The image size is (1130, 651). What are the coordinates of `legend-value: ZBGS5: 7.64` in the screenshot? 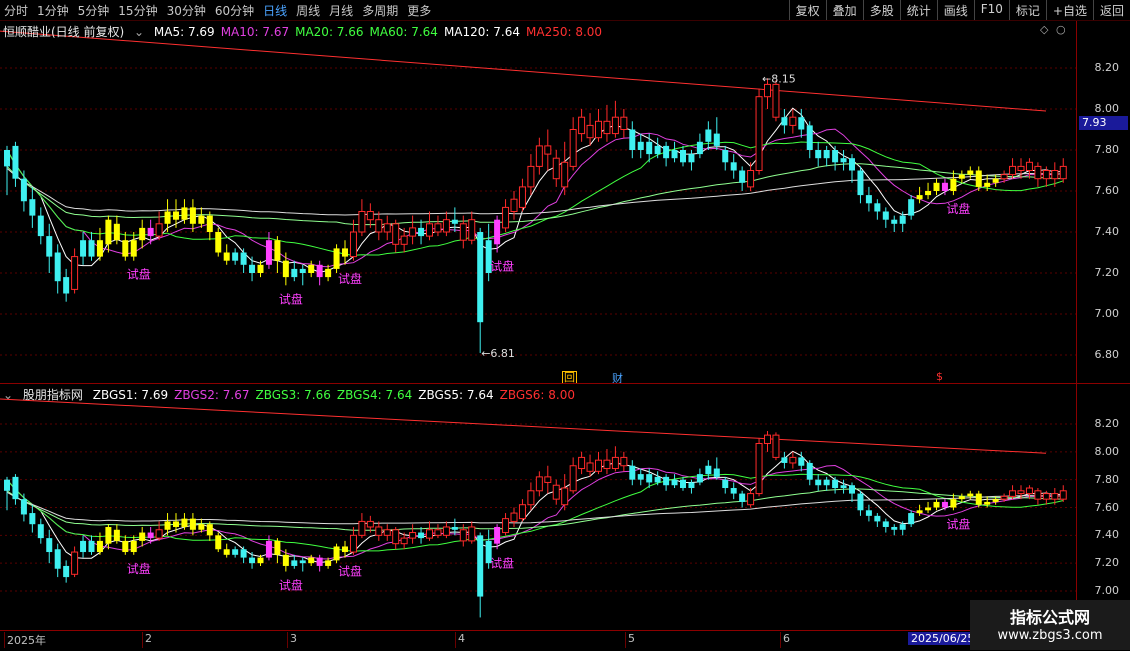 It's located at (456, 395).